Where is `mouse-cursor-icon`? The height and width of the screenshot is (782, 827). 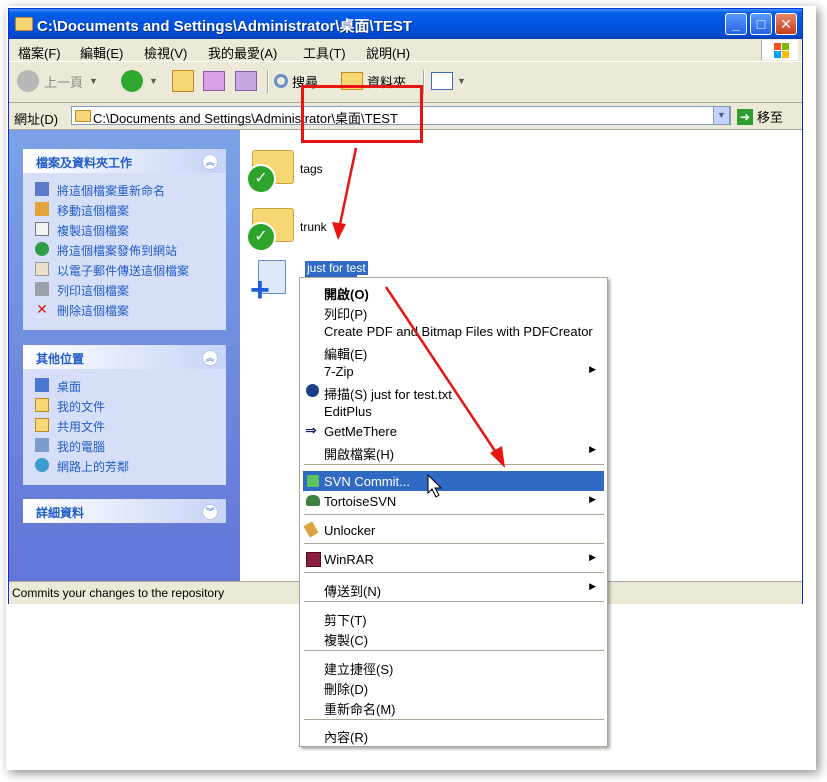 mouse-cursor-icon is located at coordinates (435, 485).